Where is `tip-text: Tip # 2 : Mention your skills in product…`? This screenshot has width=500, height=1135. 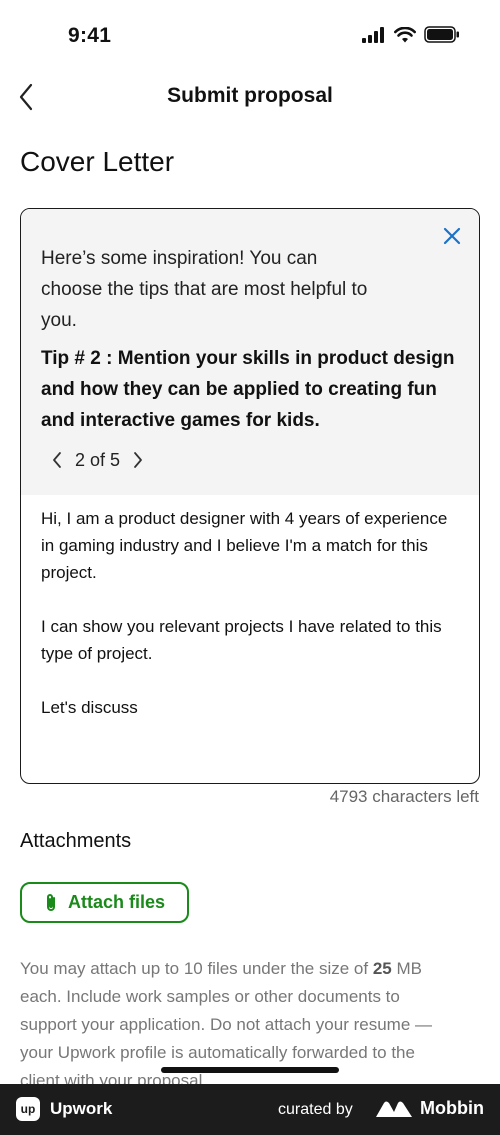 tip-text: Tip # 2 : Mention your skills in product… is located at coordinates (248, 389).